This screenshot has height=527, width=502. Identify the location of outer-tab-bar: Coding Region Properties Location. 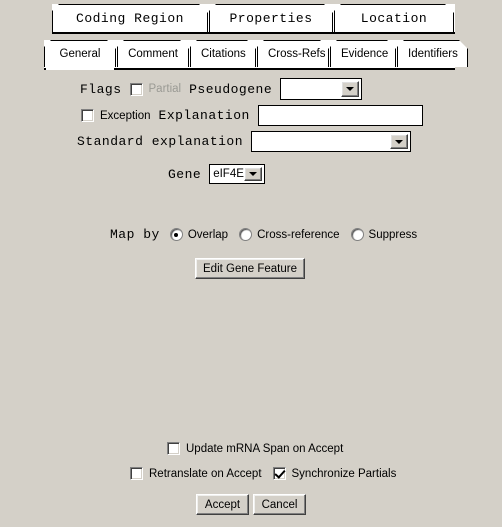
(253, 19).